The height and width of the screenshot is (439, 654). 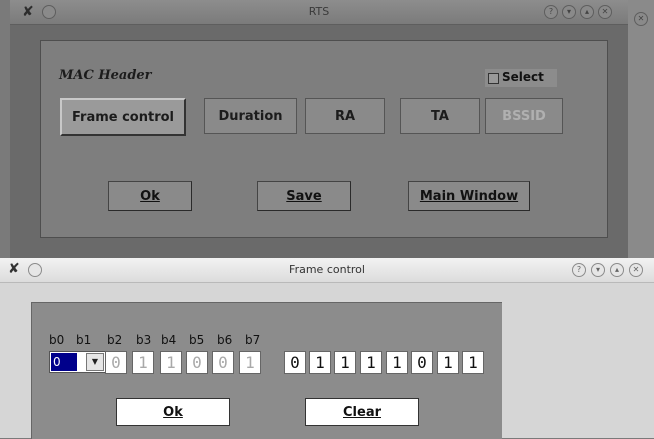 I want to click on chevron-down-icon: ▼, so click(x=95, y=362).